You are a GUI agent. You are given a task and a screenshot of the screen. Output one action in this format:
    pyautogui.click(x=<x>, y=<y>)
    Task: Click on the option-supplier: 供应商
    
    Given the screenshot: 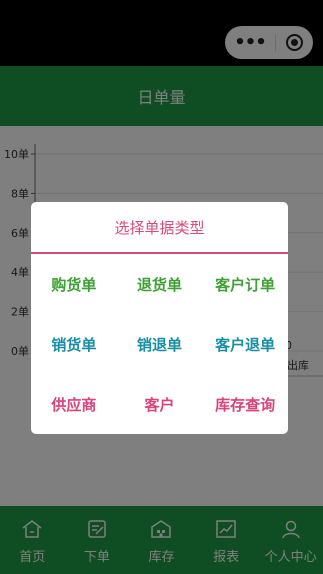 What is the action you would take?
    pyautogui.click(x=74, y=404)
    